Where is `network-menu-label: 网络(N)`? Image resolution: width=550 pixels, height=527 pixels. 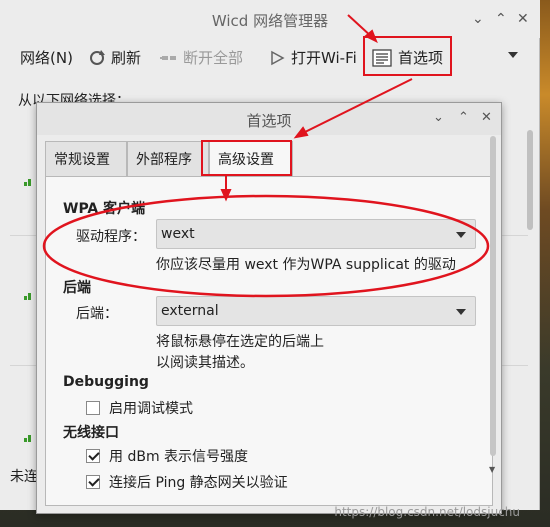 network-menu-label: 网络(N) is located at coordinates (46, 58).